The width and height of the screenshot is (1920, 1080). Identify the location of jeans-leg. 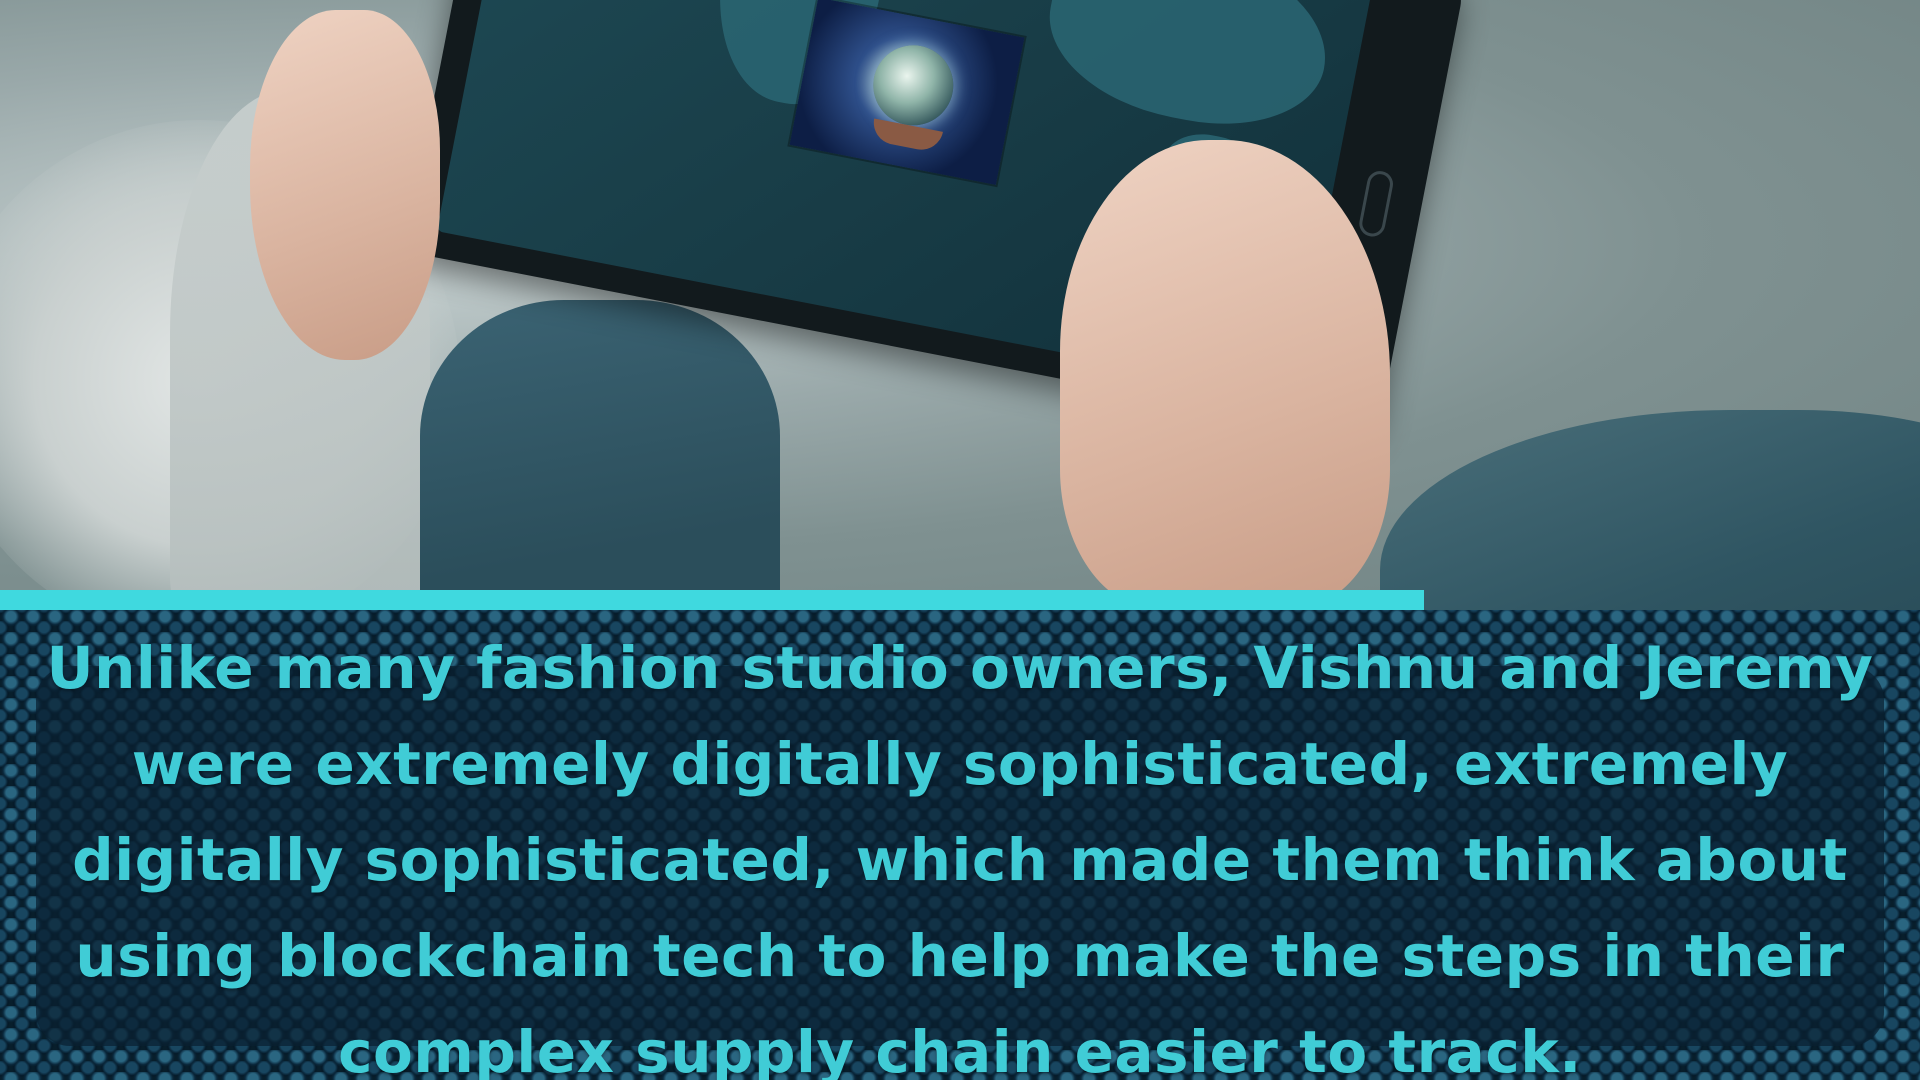
(600, 455).